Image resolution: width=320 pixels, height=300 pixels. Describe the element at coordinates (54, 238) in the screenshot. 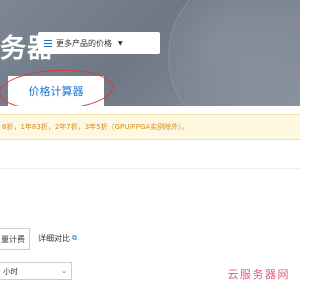

I see `compare-link-label: 详细对比` at that location.